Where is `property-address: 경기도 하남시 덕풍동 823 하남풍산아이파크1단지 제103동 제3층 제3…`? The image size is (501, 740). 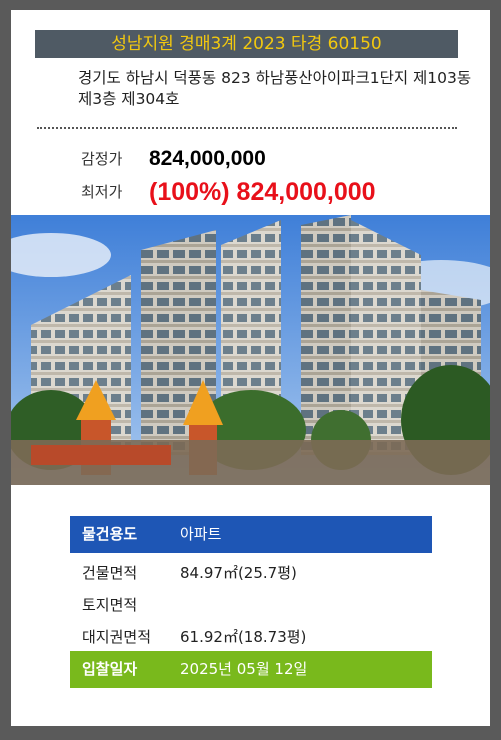 property-address: 경기도 하남시 덕풍동 823 하남풍산아이파크1단지 제103동 제3층 제3… is located at coordinates (275, 88).